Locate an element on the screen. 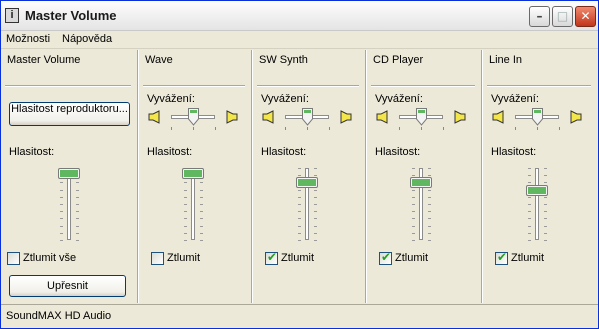 The height and width of the screenshot is (329, 599). channel-wave: Wave Vyvážení: Hlasitost: Ztlumit is located at coordinates (195, 176).